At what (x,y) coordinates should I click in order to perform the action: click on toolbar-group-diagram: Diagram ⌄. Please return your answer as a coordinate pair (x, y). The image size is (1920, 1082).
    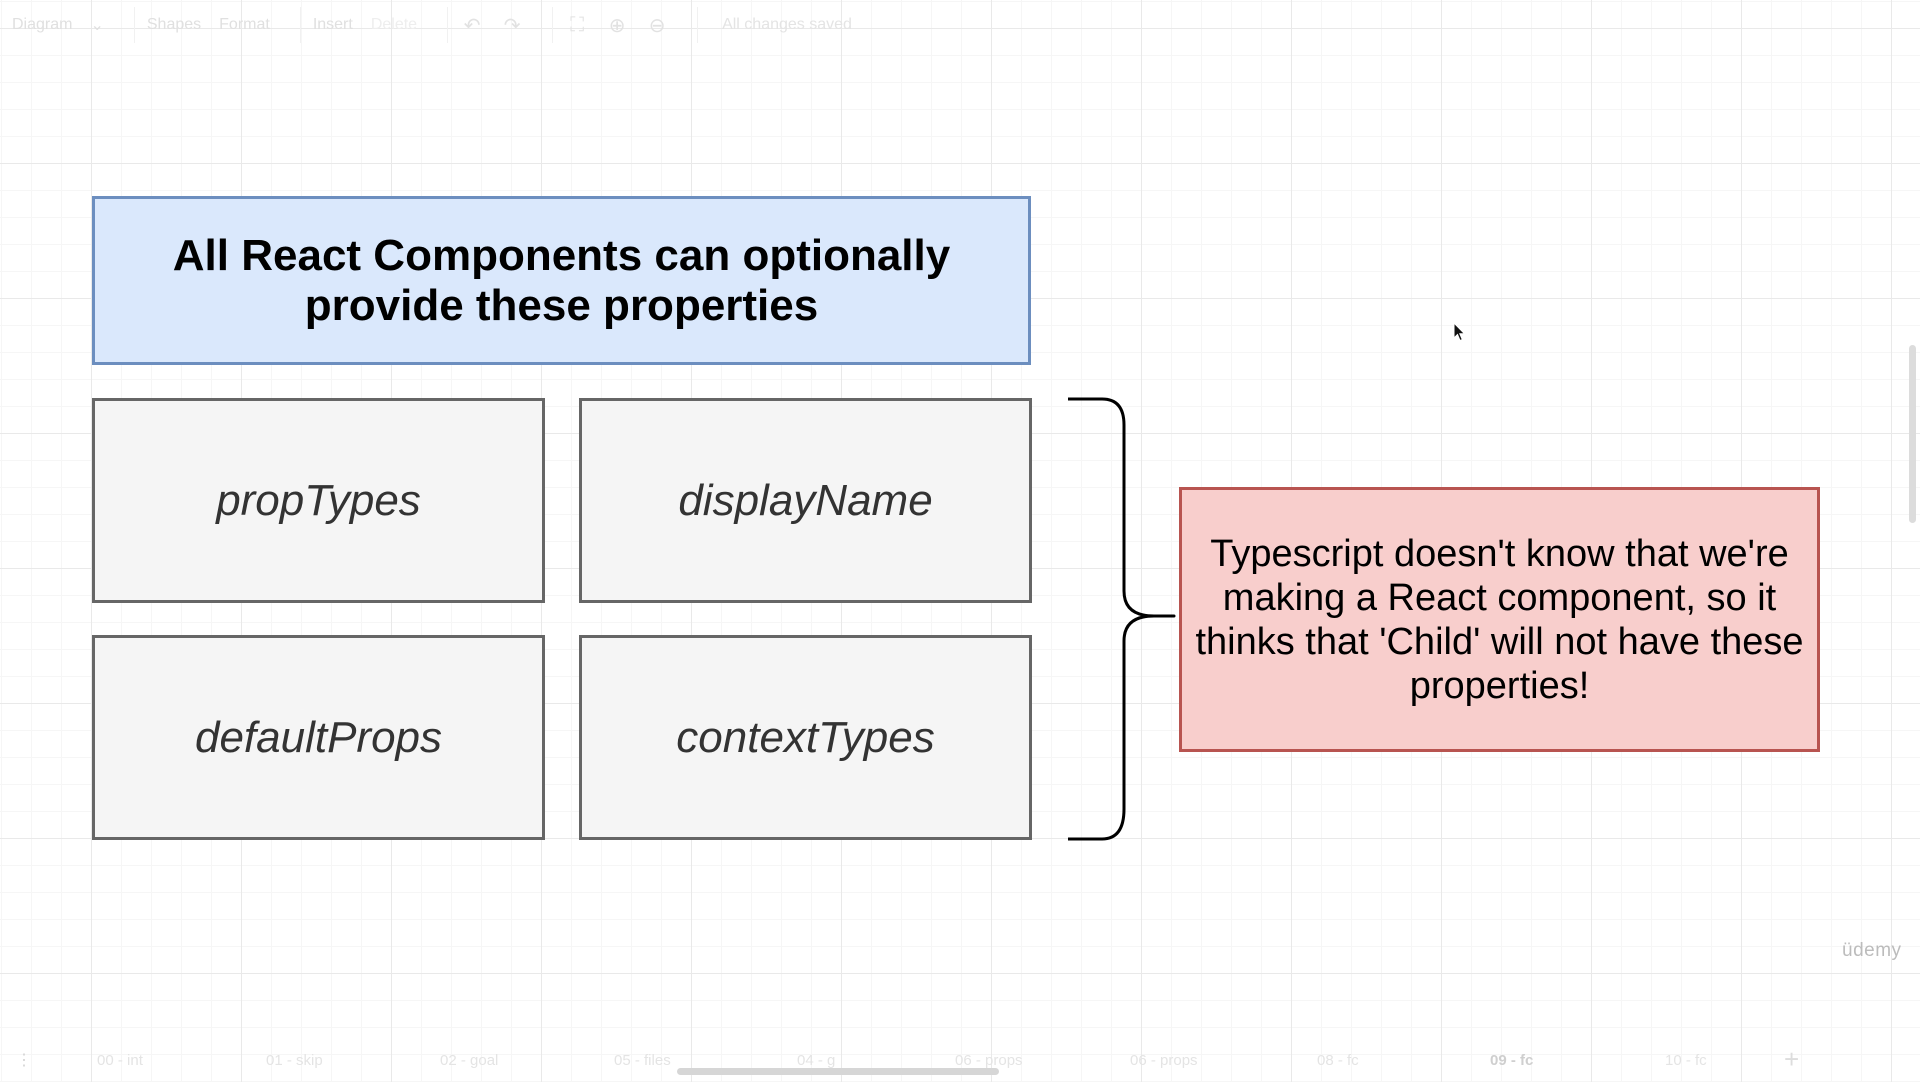
    Looking at the image, I should click on (67, 25).